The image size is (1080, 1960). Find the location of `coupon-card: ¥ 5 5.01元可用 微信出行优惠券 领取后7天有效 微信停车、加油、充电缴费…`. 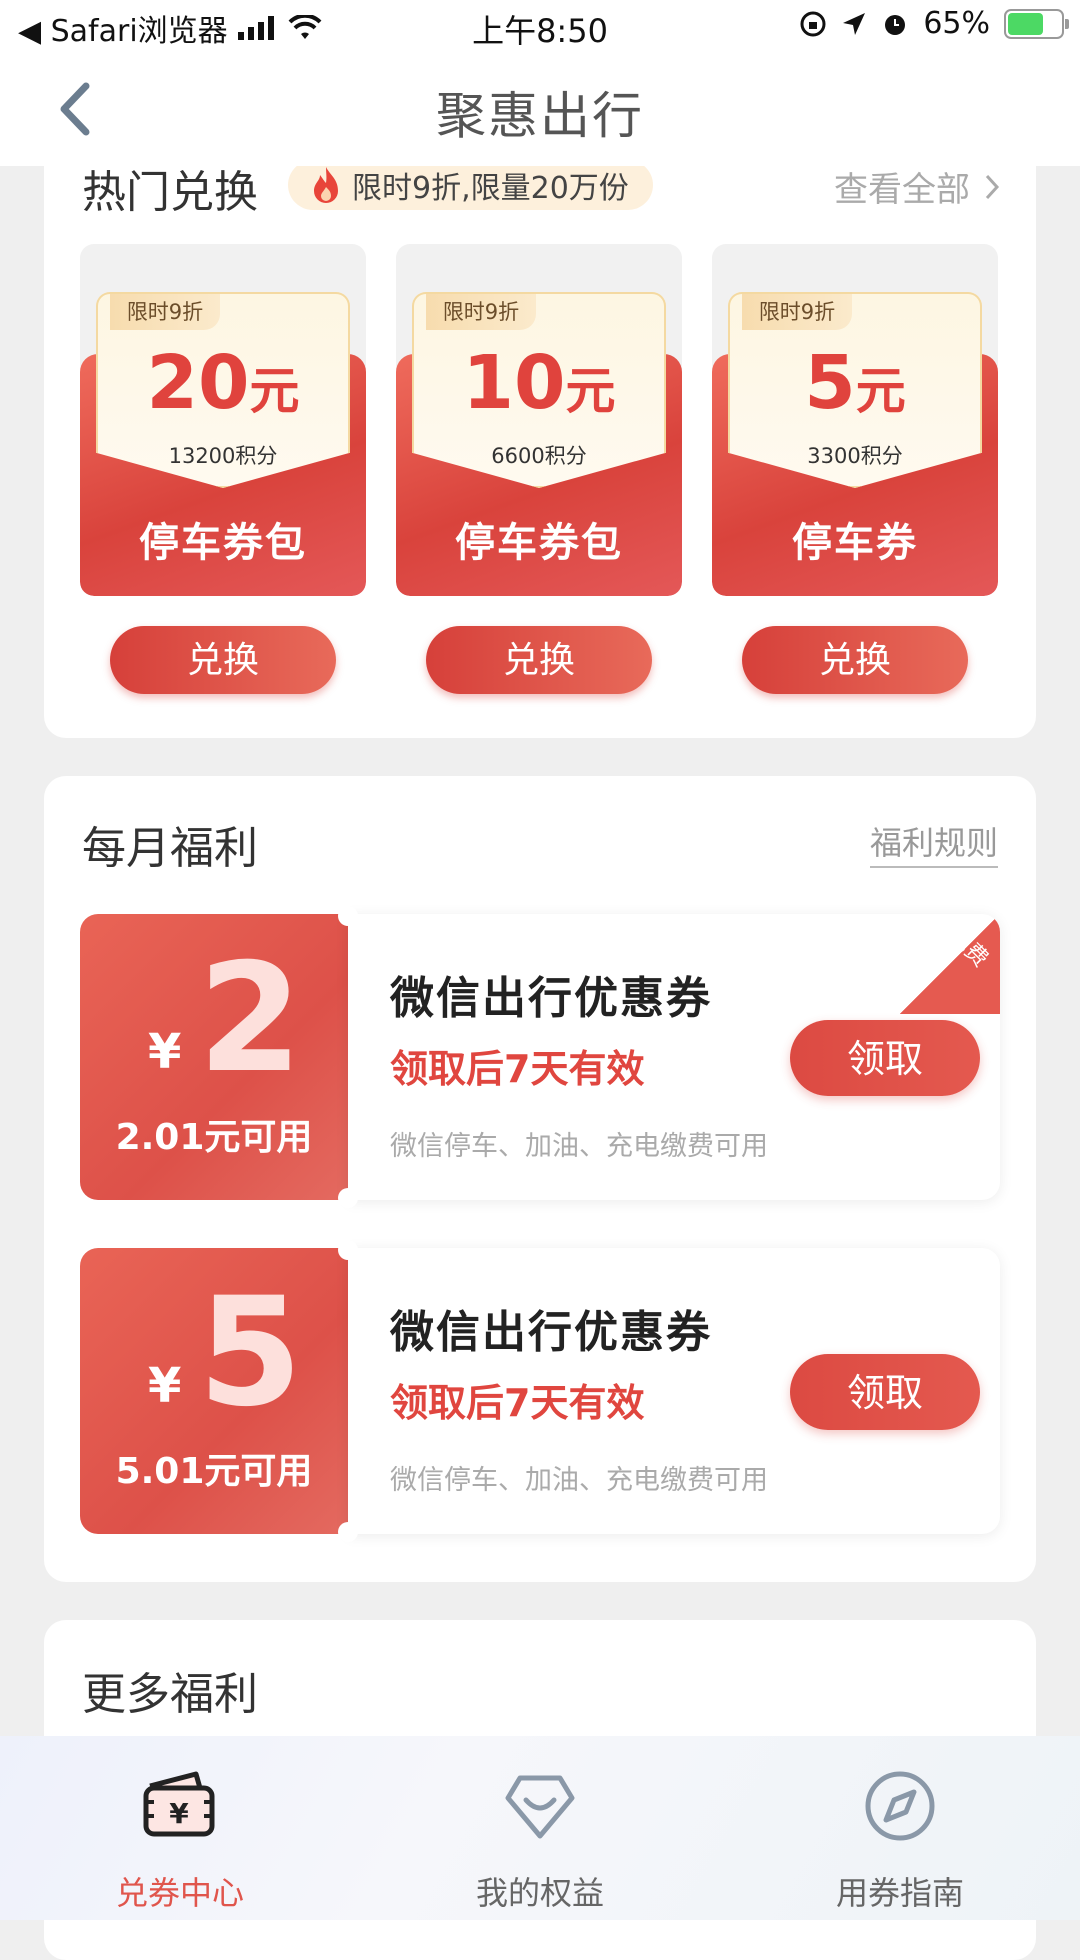

coupon-card: ¥ 5 5.01元可用 微信出行优惠券 领取后7天有效 微信停车、加油、充电缴费… is located at coordinates (540, 1391).